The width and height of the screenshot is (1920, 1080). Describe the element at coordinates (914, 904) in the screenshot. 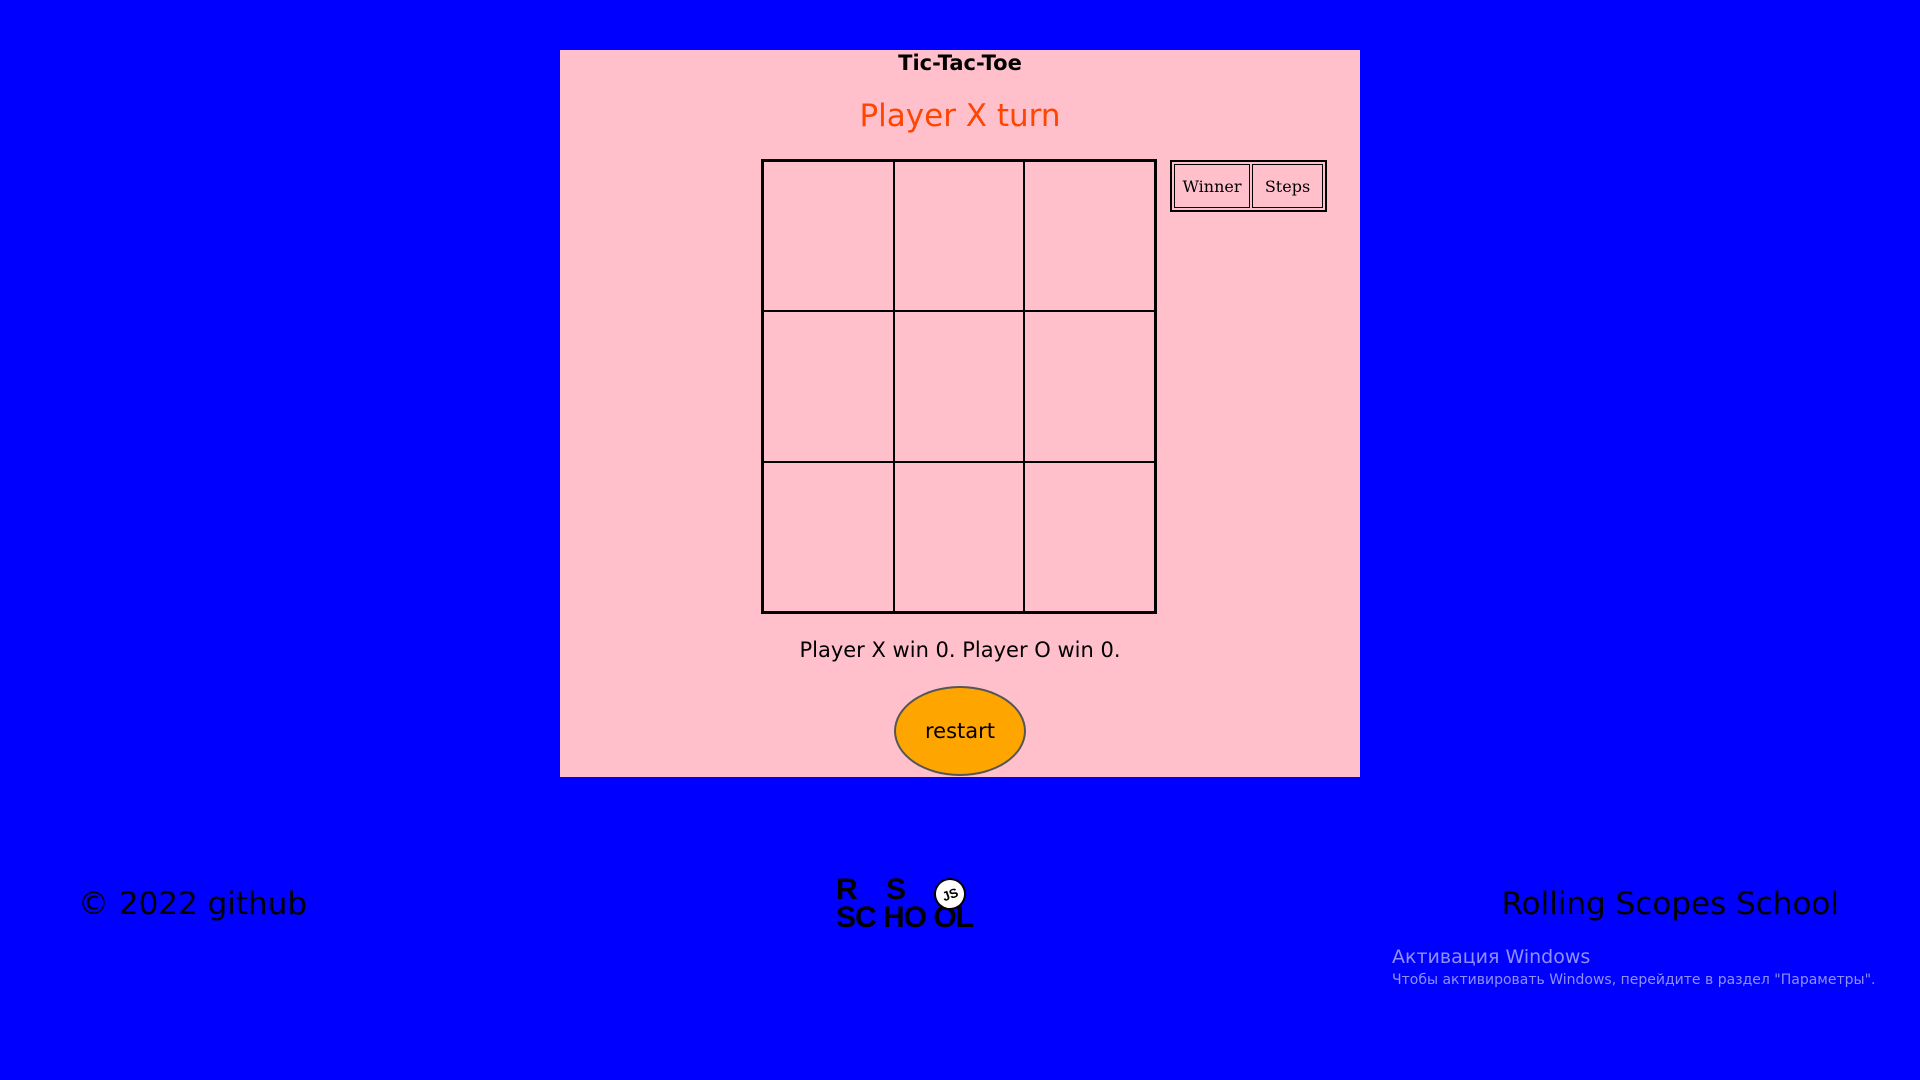

I see `rs-school-logo: R S SC HO OL JS` at that location.